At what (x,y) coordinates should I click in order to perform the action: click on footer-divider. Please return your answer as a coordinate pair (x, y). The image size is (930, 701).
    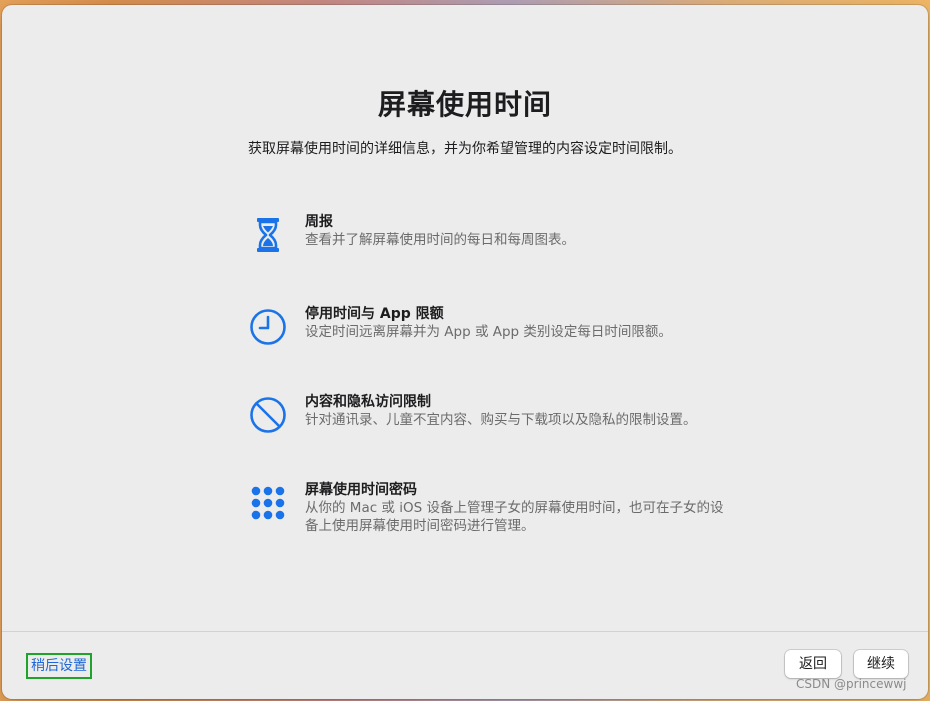
    Looking at the image, I should click on (465, 631).